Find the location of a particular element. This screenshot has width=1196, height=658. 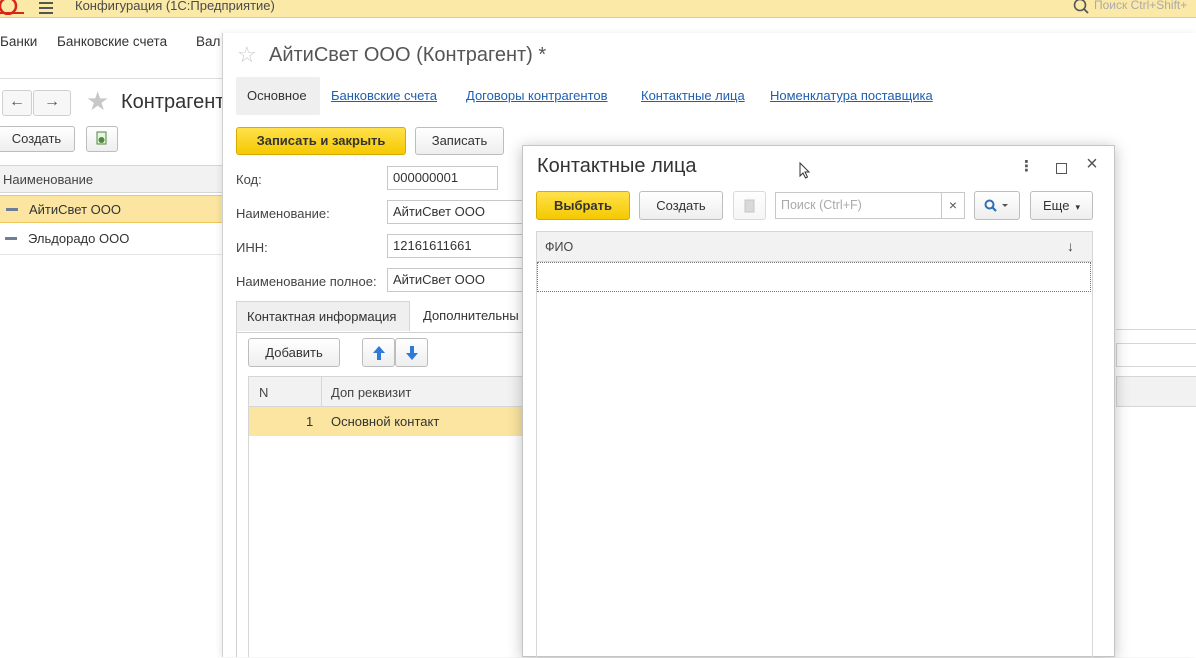

section-currencies: Вал is located at coordinates (208, 41).